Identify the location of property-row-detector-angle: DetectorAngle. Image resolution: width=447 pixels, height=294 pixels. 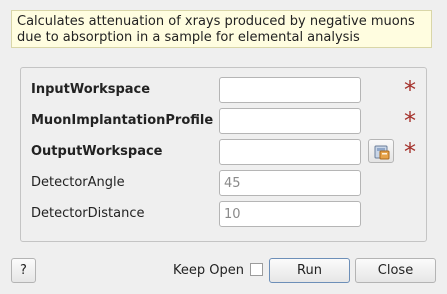
(223, 183).